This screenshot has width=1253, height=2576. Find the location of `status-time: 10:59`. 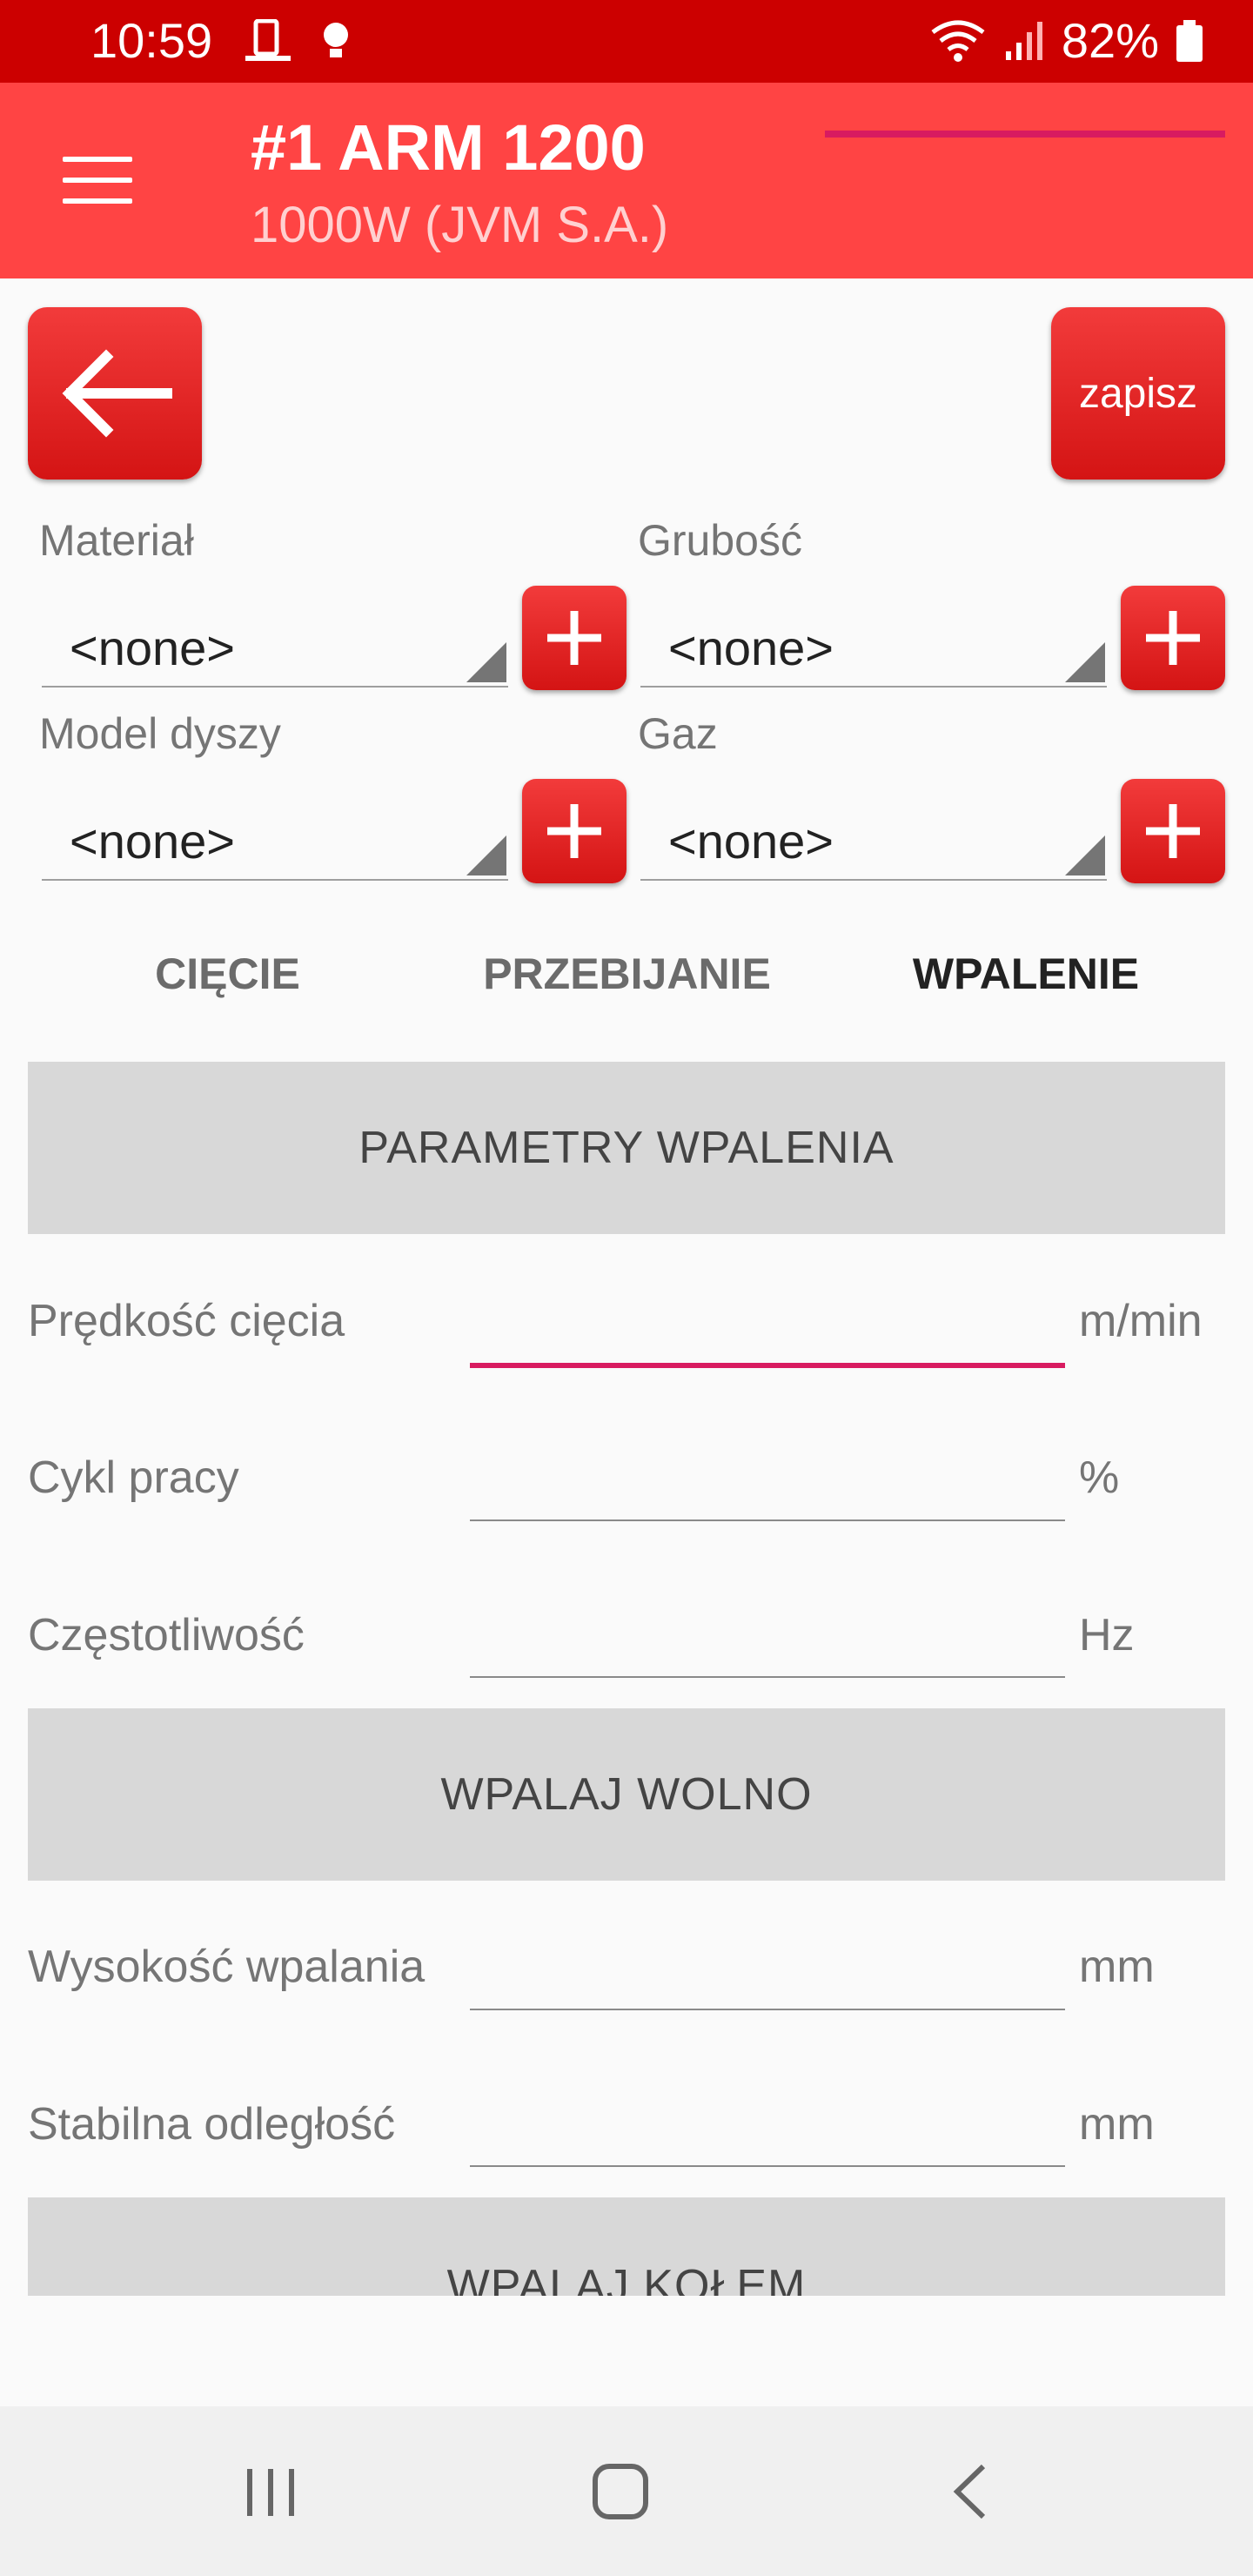

status-time: 10:59 is located at coordinates (151, 40).